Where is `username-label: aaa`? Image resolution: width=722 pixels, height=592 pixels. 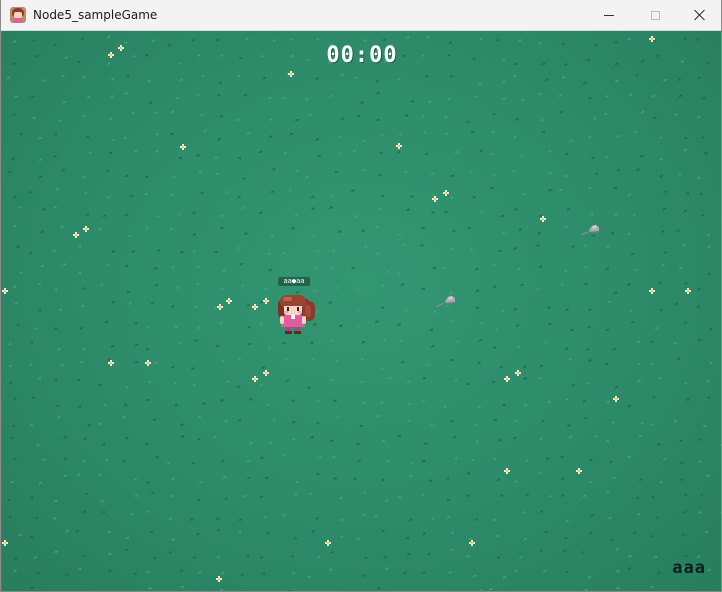 username-label: aaa is located at coordinates (689, 568).